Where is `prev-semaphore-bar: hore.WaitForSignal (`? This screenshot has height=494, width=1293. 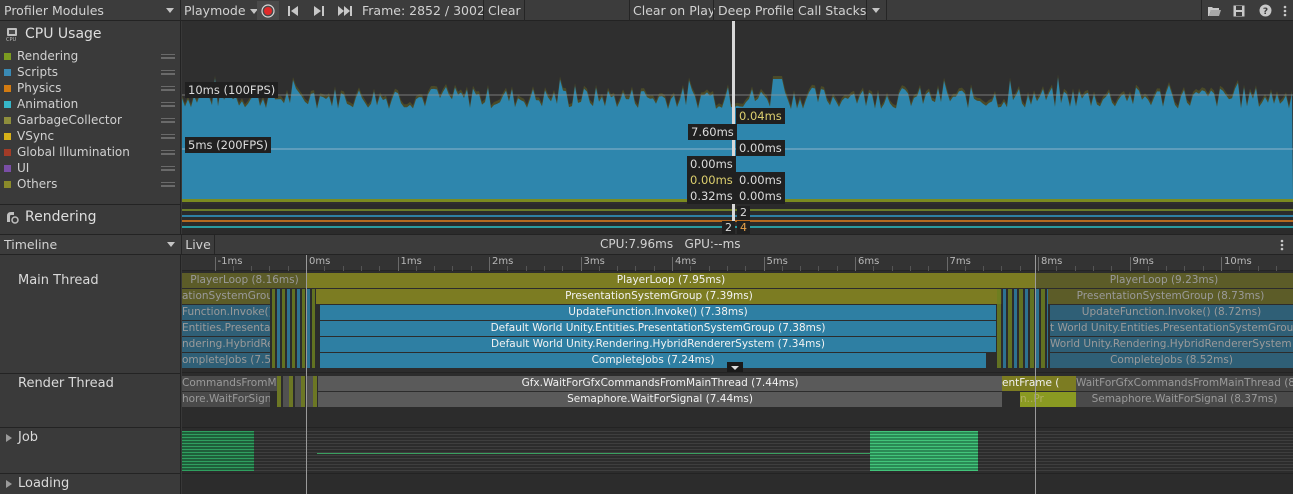 prev-semaphore-bar: hore.WaitForSignal ( is located at coordinates (226, 399).